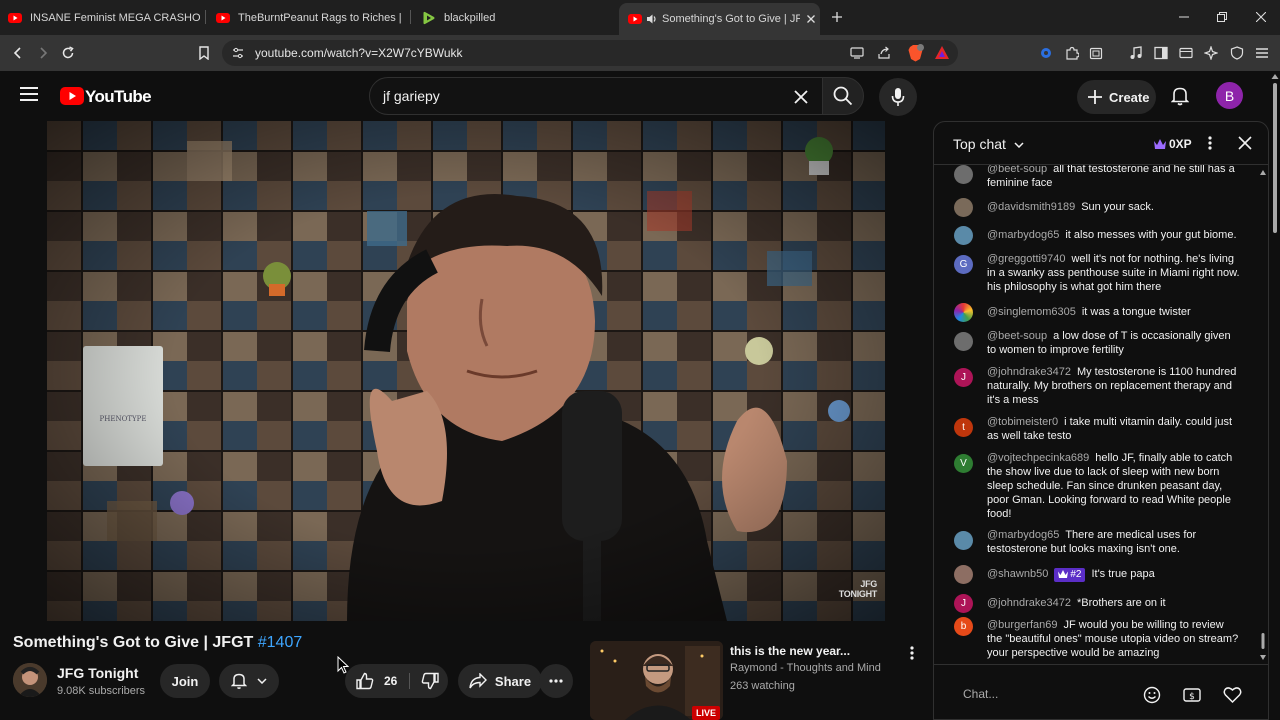  I want to click on chat-avatar: G, so click(963, 264).